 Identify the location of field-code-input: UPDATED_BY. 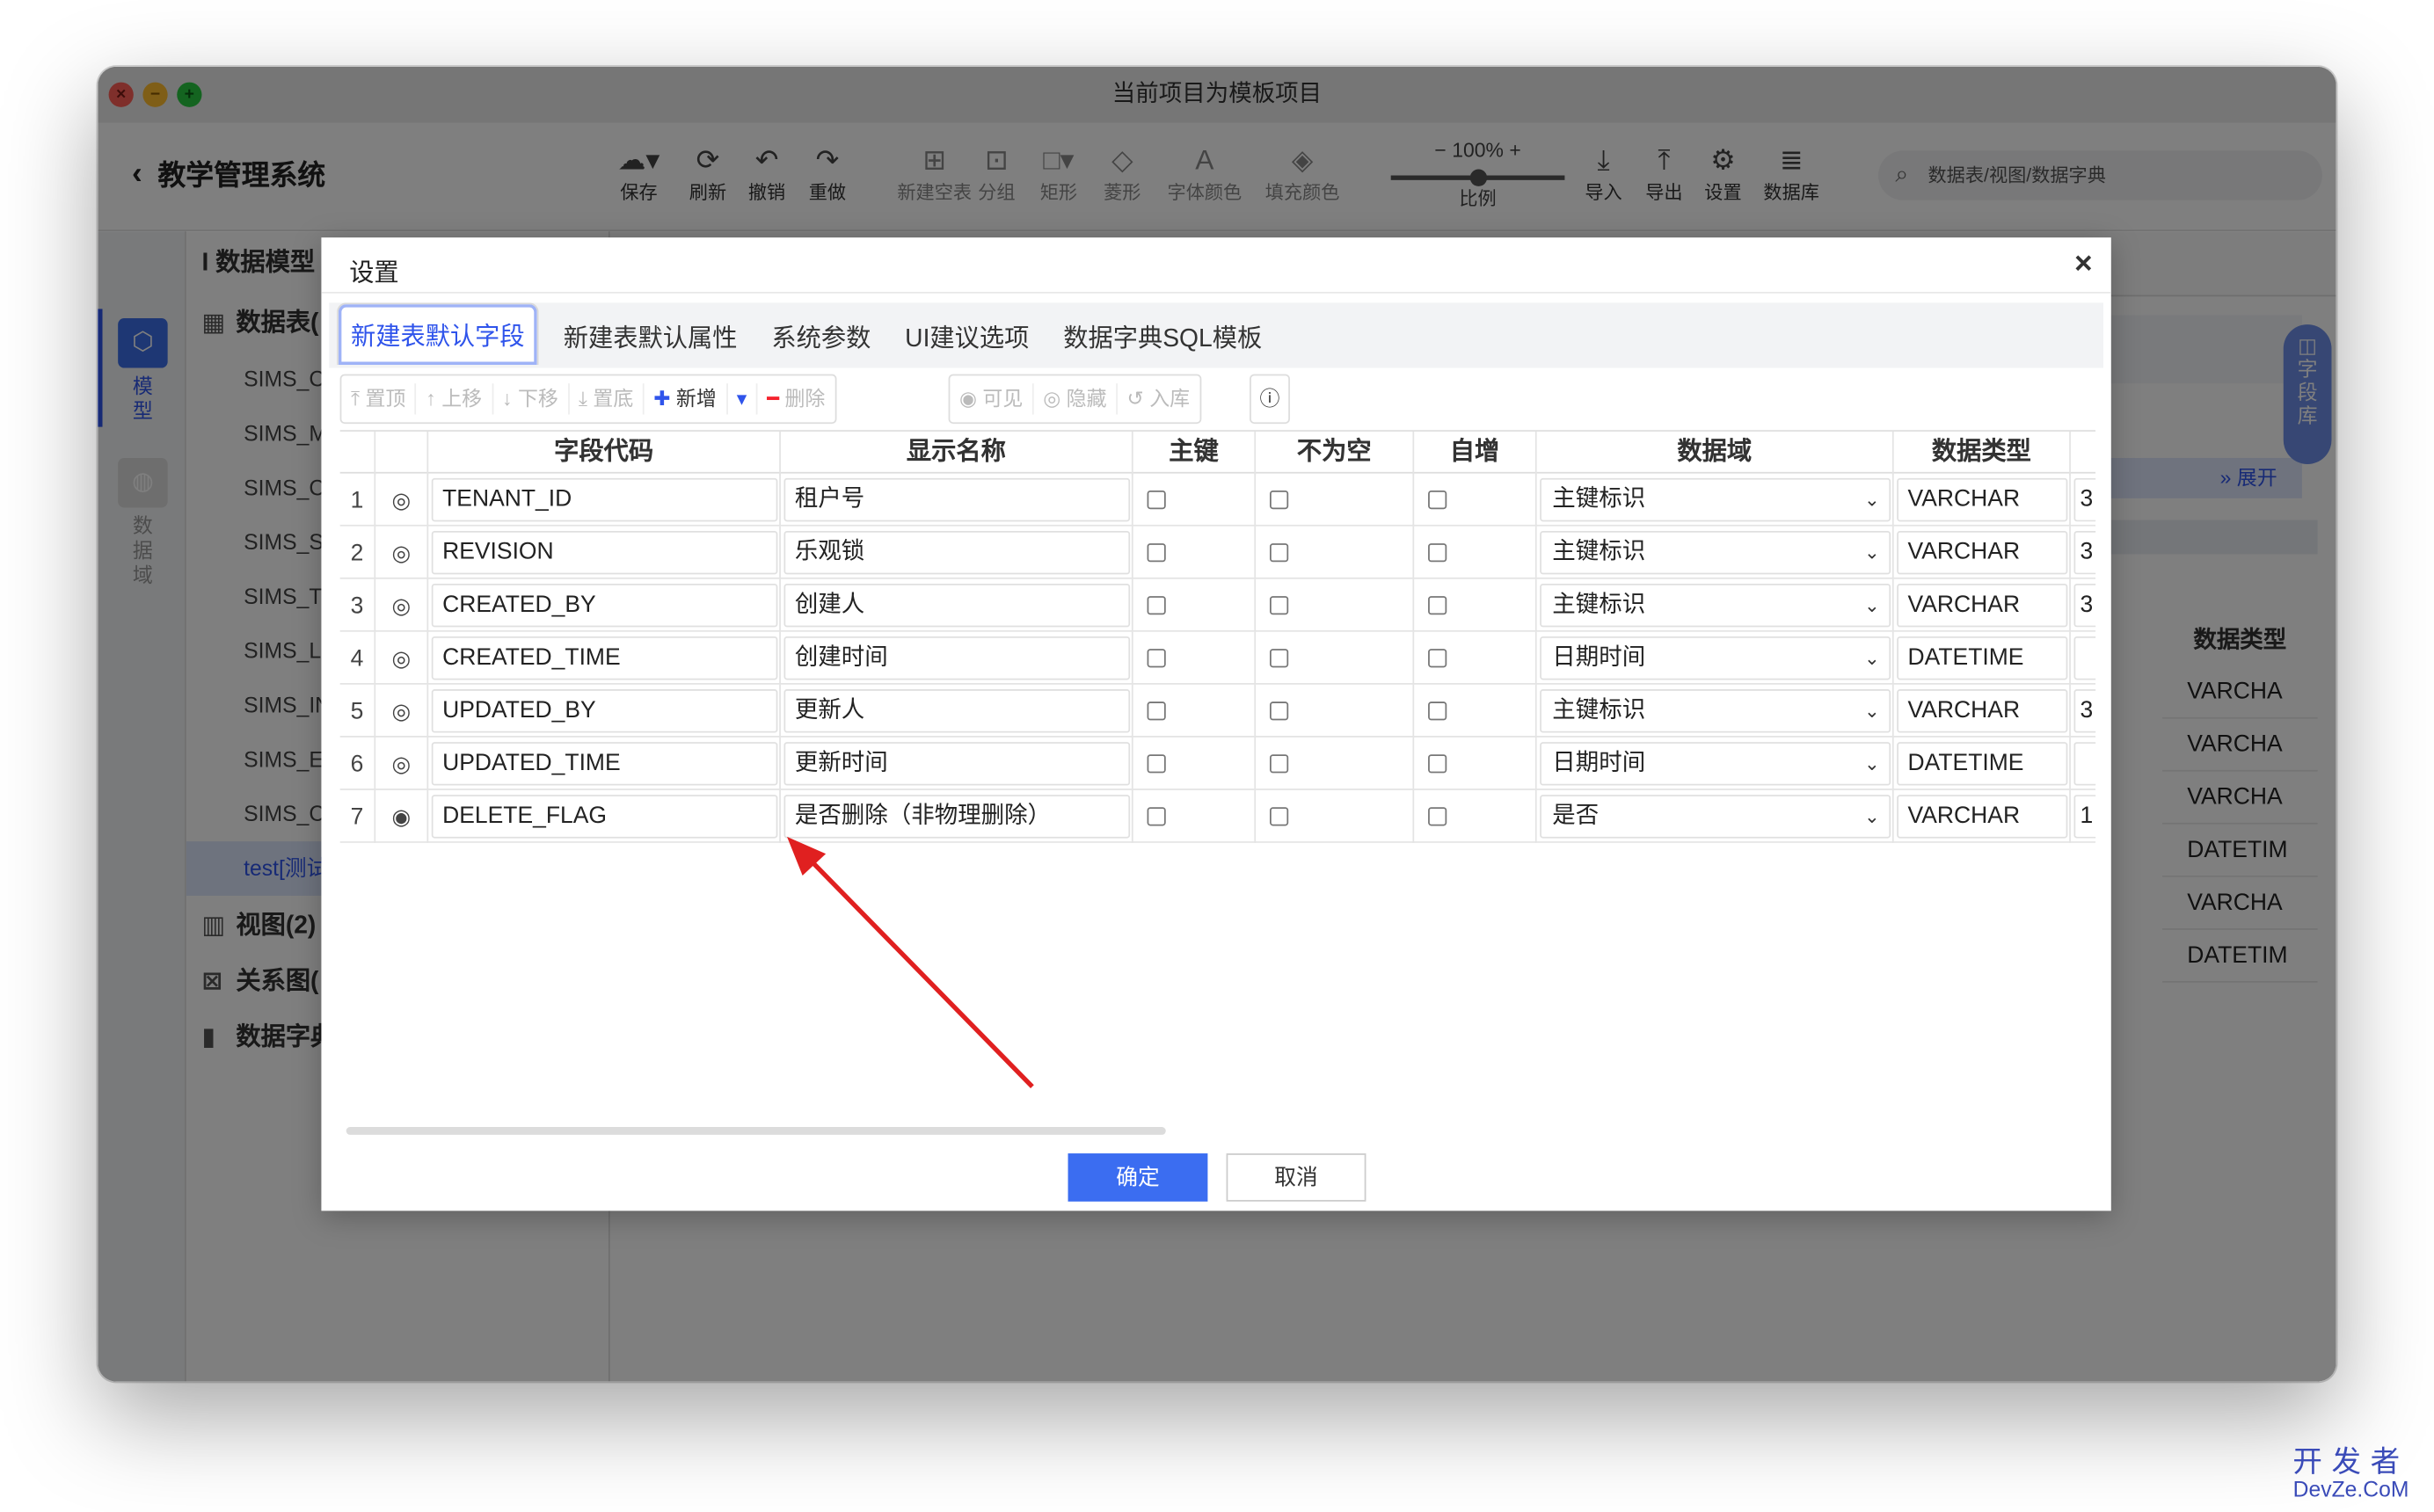
(604, 711).